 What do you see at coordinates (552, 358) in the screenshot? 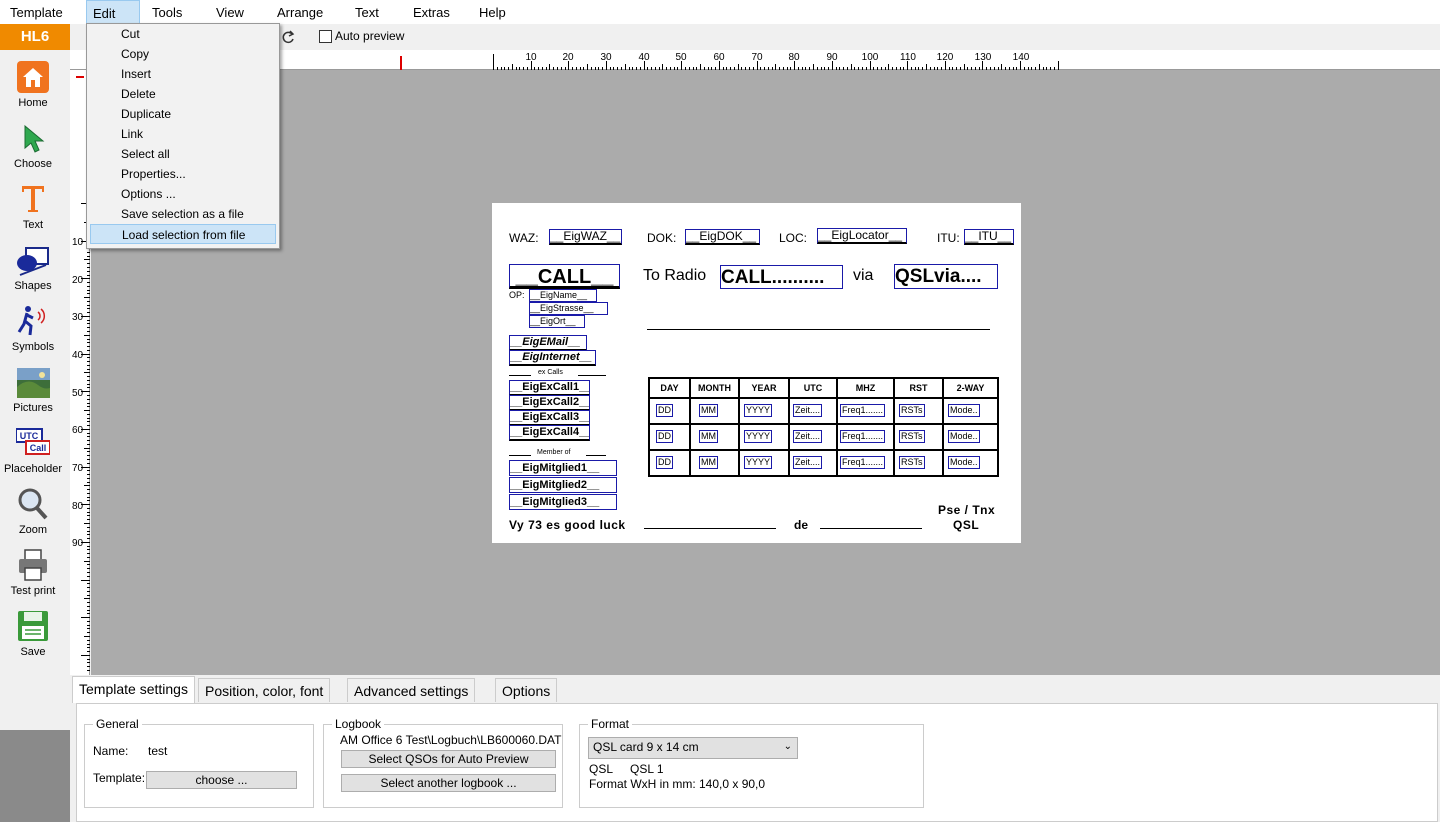
I see `internet-field: __EigInternet__` at bounding box center [552, 358].